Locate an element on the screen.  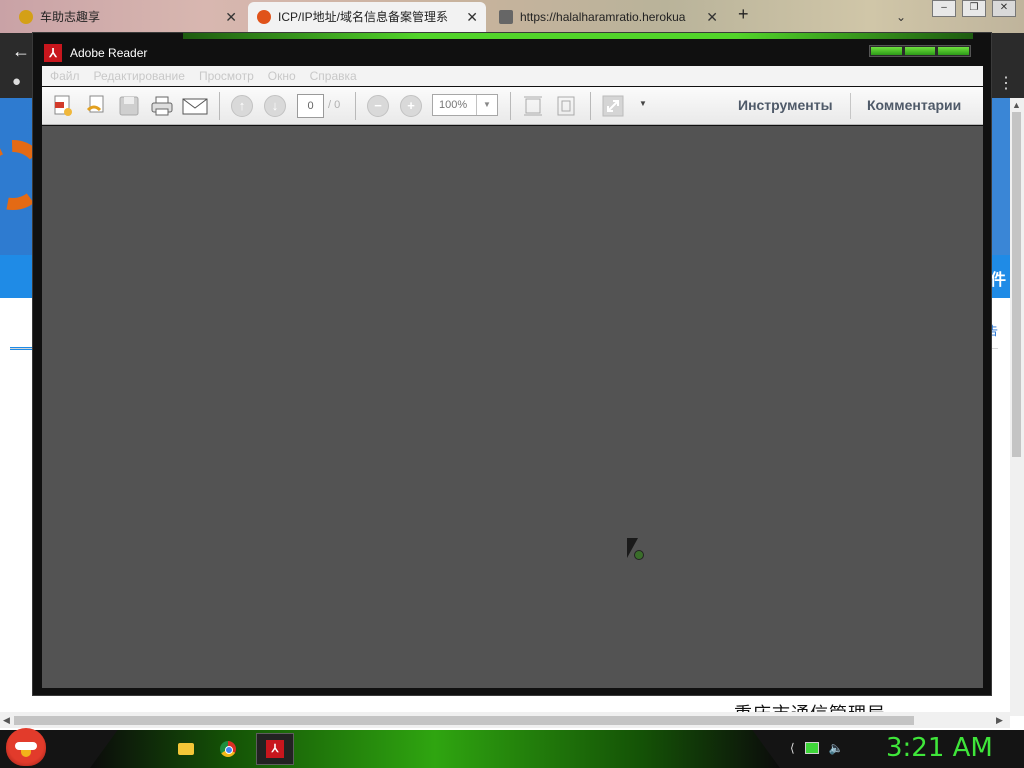
close-button is located at coordinates (954, 51).